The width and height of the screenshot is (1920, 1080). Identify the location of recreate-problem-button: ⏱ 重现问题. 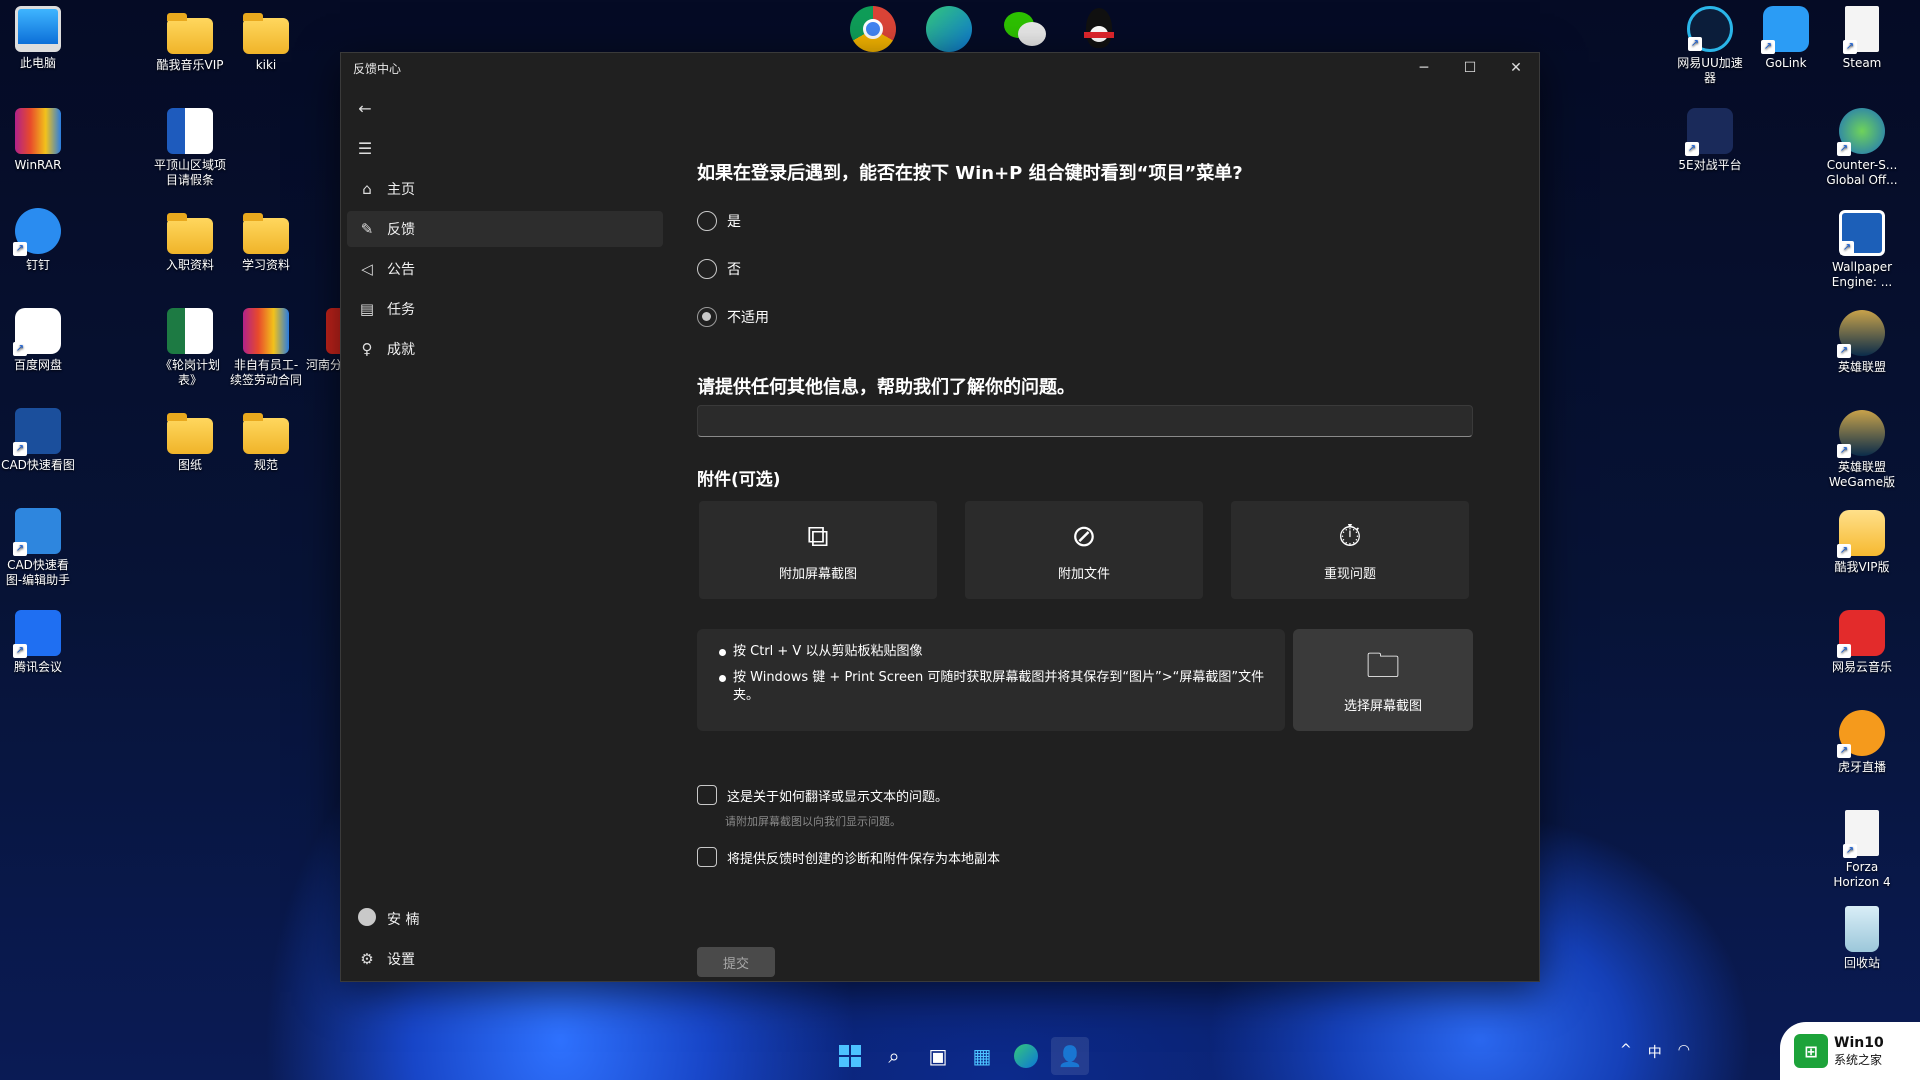
(1350, 550).